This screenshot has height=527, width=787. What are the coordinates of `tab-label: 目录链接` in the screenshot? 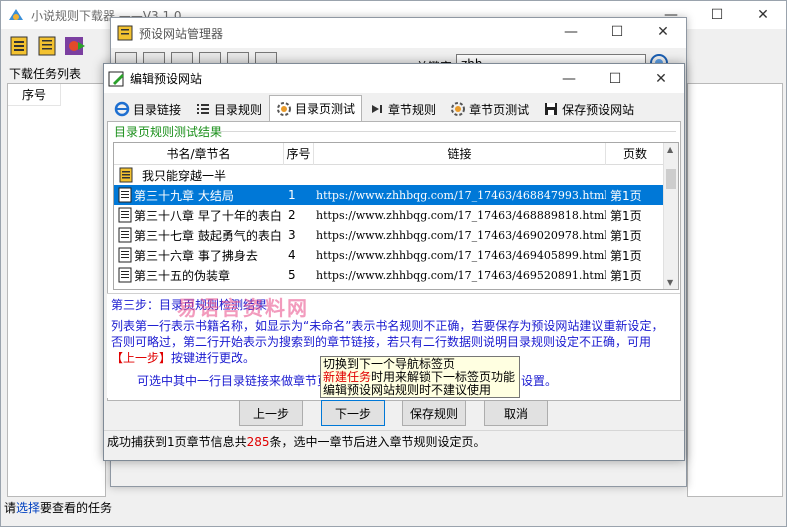 It's located at (157, 109).